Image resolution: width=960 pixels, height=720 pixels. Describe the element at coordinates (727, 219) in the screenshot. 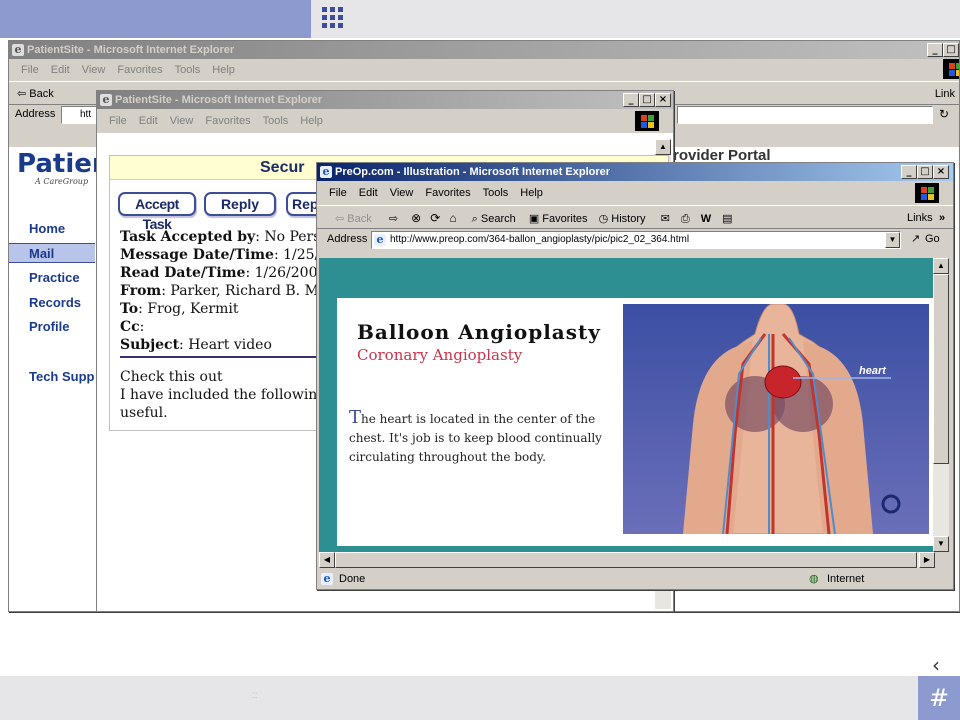

I see `discuss-icon: ▤` at that location.